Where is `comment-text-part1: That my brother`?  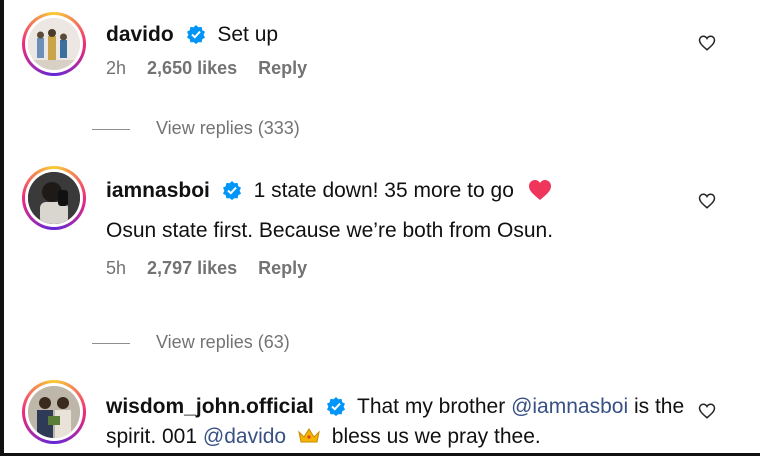 comment-text-part1: That my brother is located at coordinates (431, 406).